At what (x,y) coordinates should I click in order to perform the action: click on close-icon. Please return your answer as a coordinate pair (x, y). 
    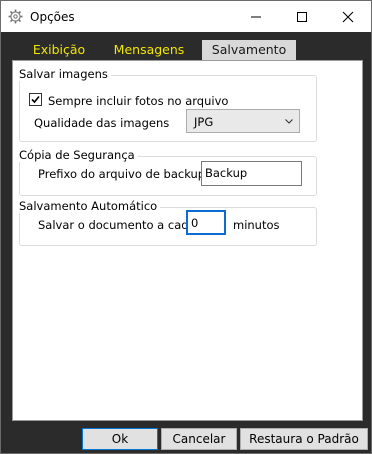
    Looking at the image, I should click on (348, 17).